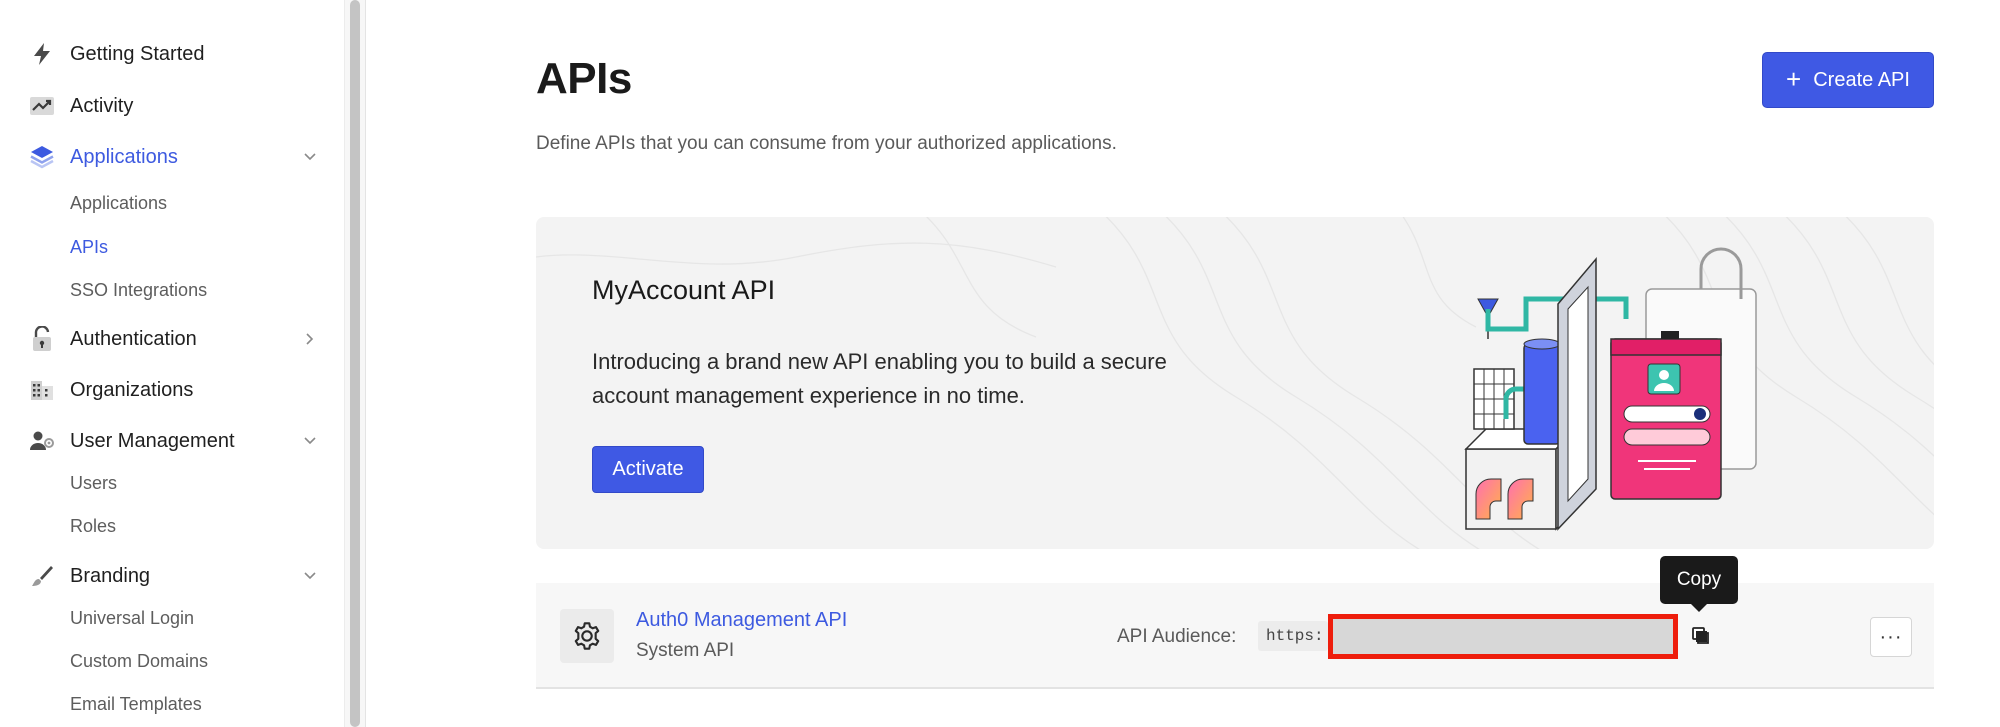 This screenshot has height=727, width=2000. I want to click on plus-icon: +, so click(1794, 78).